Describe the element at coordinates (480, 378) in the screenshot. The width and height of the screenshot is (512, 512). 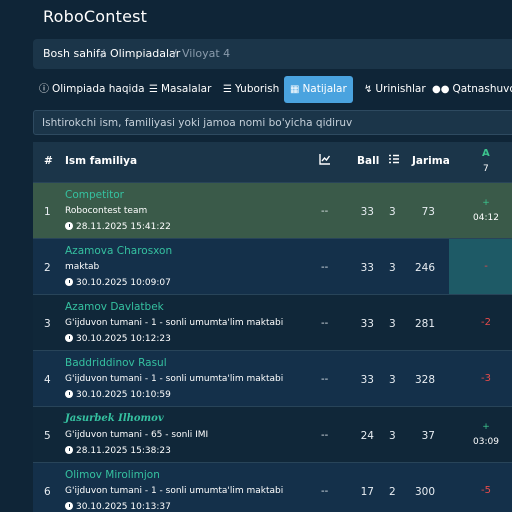
I see `problem-a-cell: -3` at that location.